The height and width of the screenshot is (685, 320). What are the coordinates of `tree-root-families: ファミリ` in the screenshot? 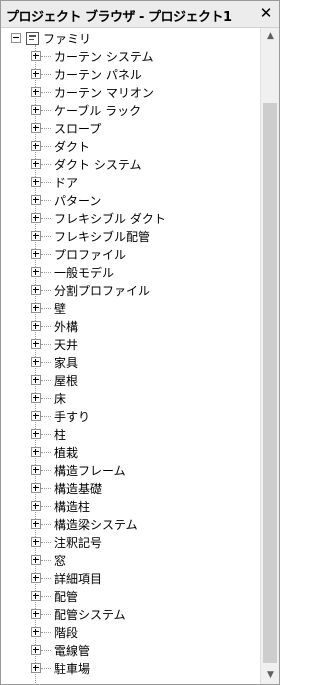 It's located at (130, 38).